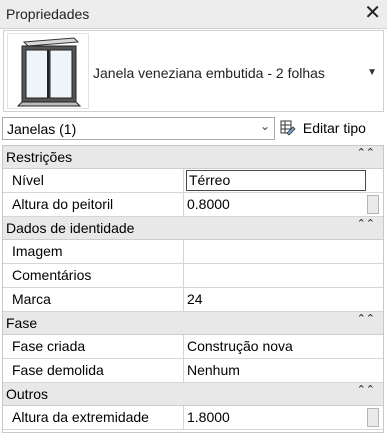  Describe the element at coordinates (193, 323) in the screenshot. I see `group-header-fase: Fase ⌃⌃` at that location.